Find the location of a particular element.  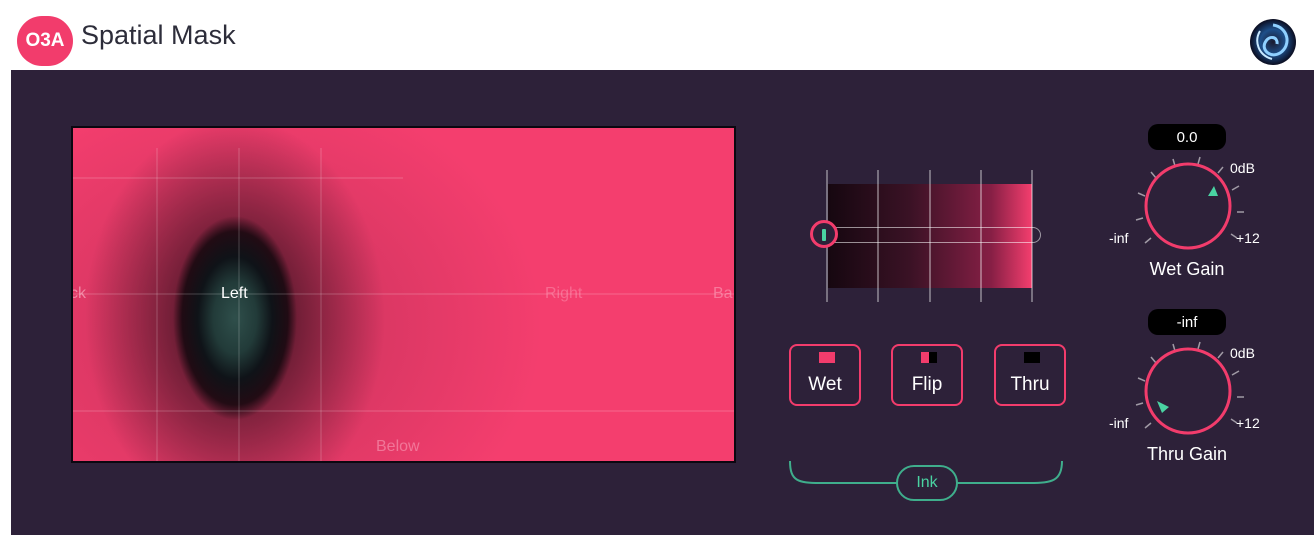

plugin-badge: O3A is located at coordinates (45, 41).